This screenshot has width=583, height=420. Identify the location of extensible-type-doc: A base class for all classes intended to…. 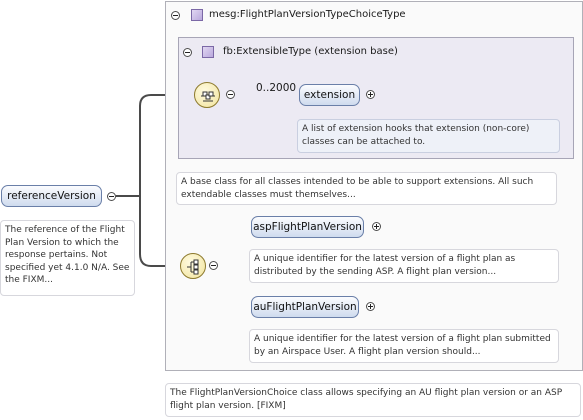
(366, 188).